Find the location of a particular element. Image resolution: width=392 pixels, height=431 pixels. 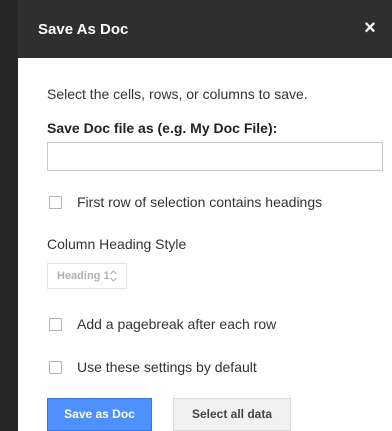

first-row-headings-label: First row of selection contains headings is located at coordinates (200, 202).